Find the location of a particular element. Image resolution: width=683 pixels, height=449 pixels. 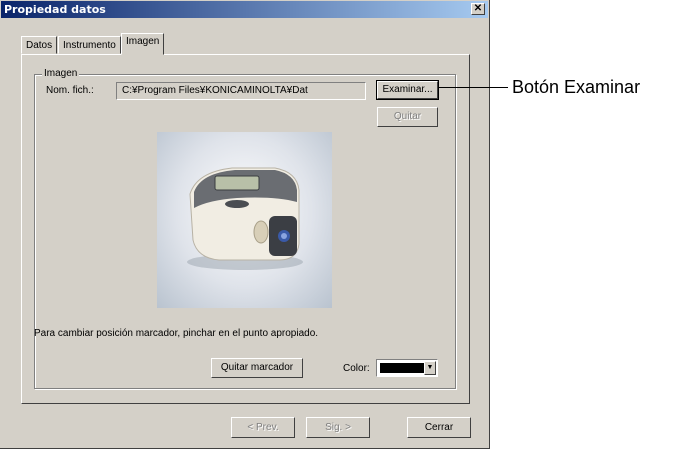

remove-button: Quitar is located at coordinates (407, 117).